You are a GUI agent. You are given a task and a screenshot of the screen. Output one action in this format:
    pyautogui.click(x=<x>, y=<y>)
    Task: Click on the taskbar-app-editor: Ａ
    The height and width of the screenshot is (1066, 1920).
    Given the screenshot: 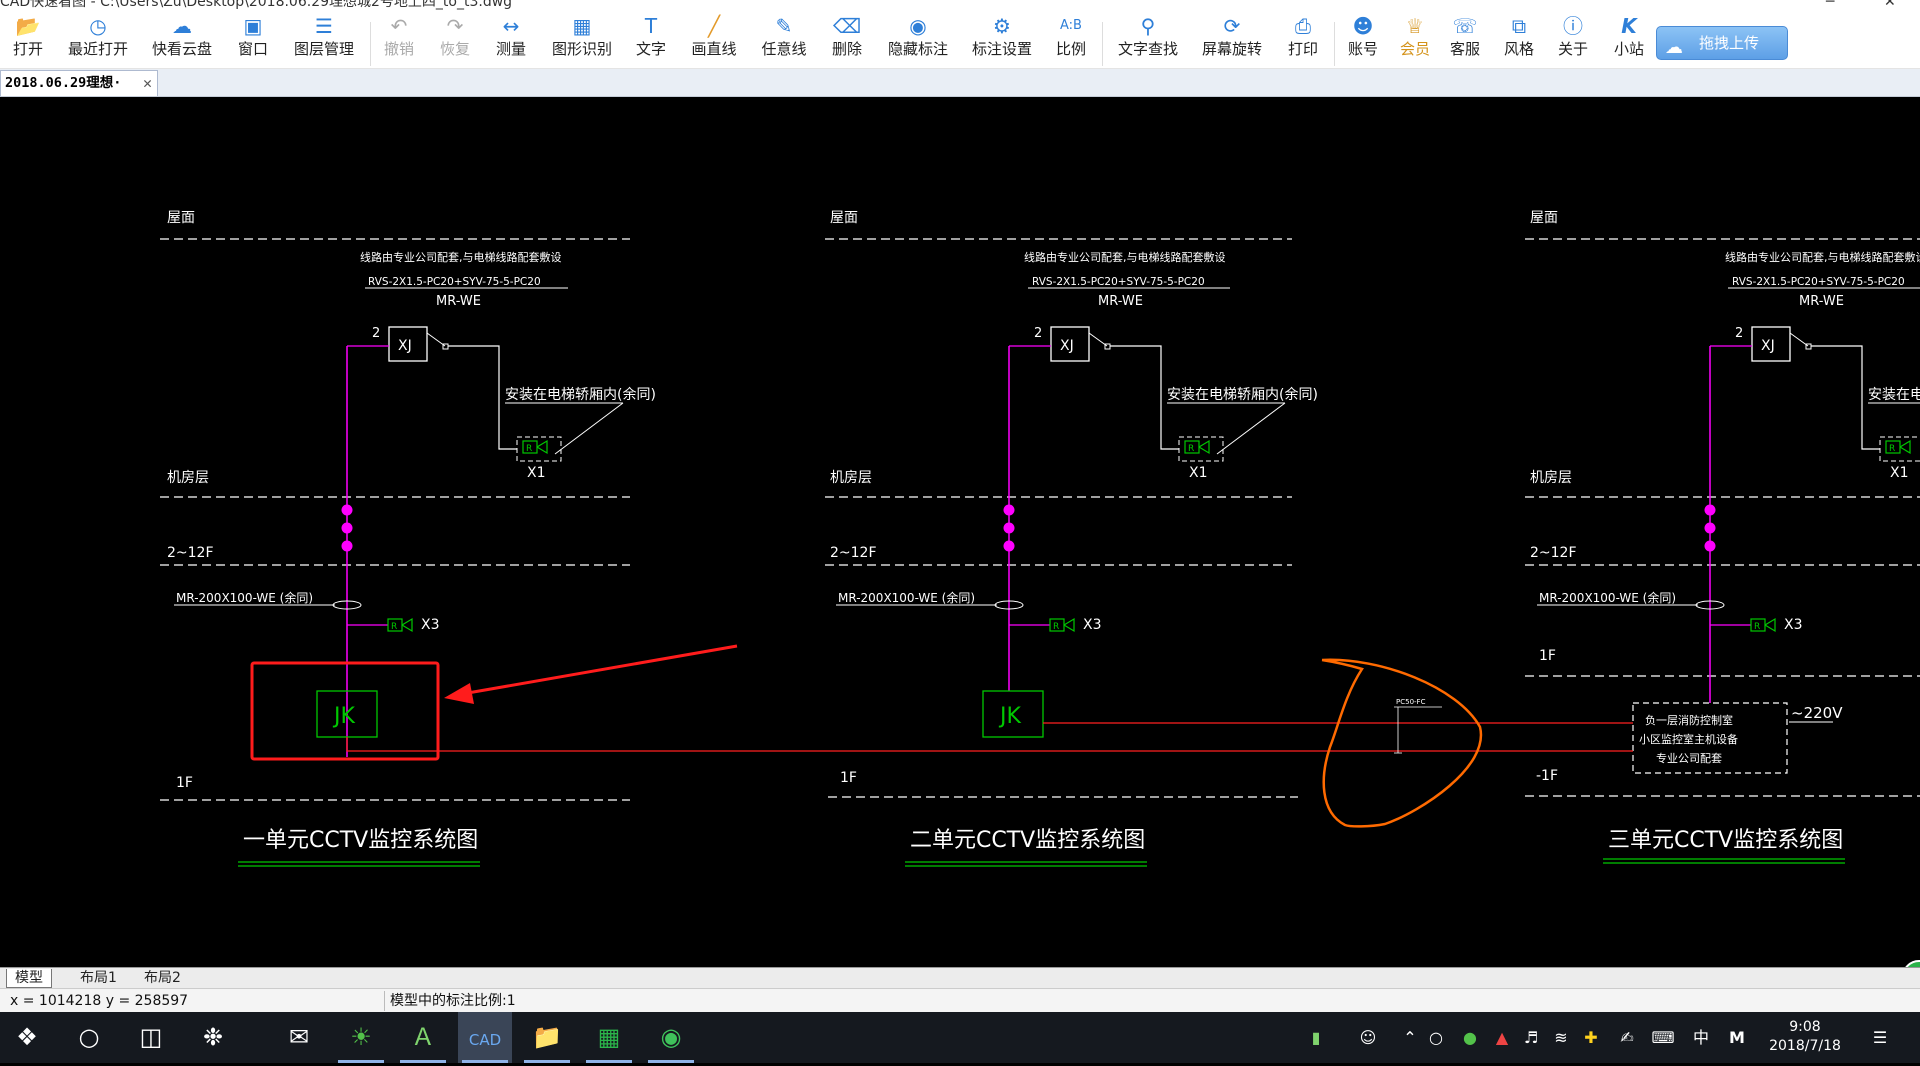 What is the action you would take?
    pyautogui.click(x=423, y=1037)
    